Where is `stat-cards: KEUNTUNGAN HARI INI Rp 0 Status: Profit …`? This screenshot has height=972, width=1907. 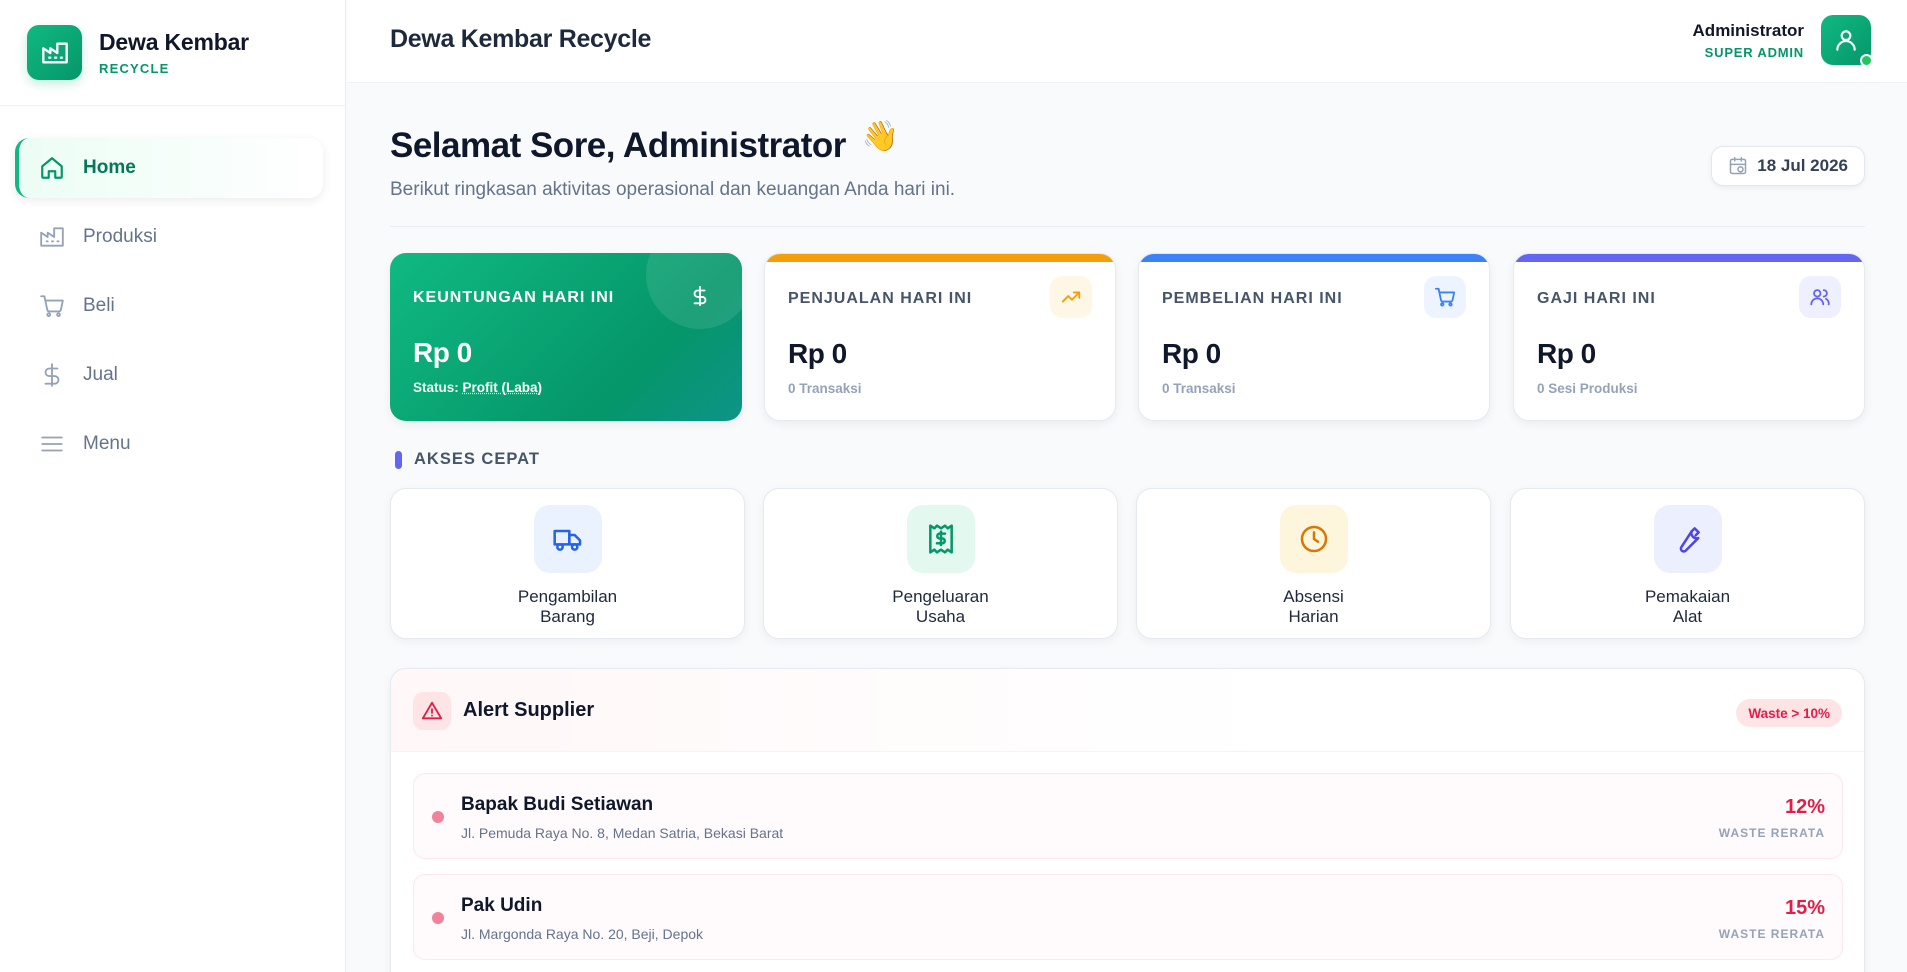 stat-cards: KEUNTUNGAN HARI INI Rp 0 Status: Profit … is located at coordinates (1127, 337).